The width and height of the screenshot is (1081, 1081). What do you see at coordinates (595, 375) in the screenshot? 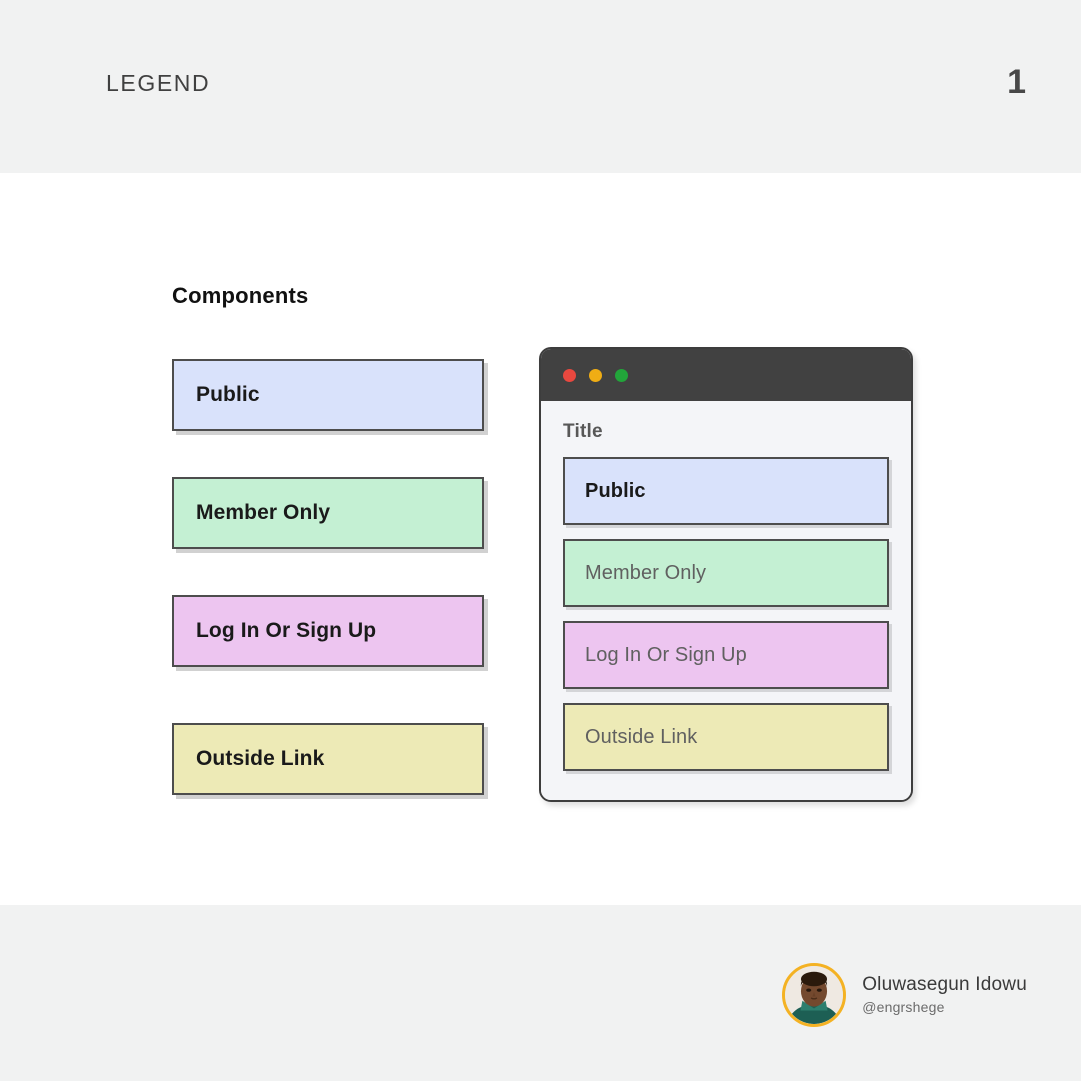
I see `minimize-icon` at bounding box center [595, 375].